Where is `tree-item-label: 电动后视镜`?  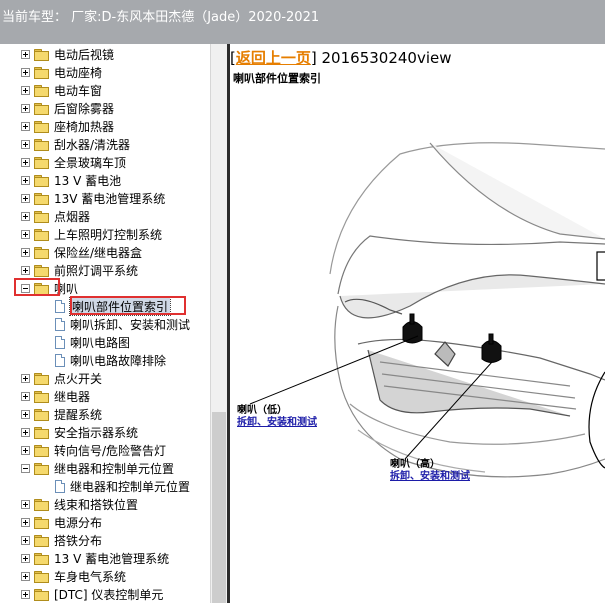 tree-item-label: 电动后视镜 is located at coordinates (84, 54).